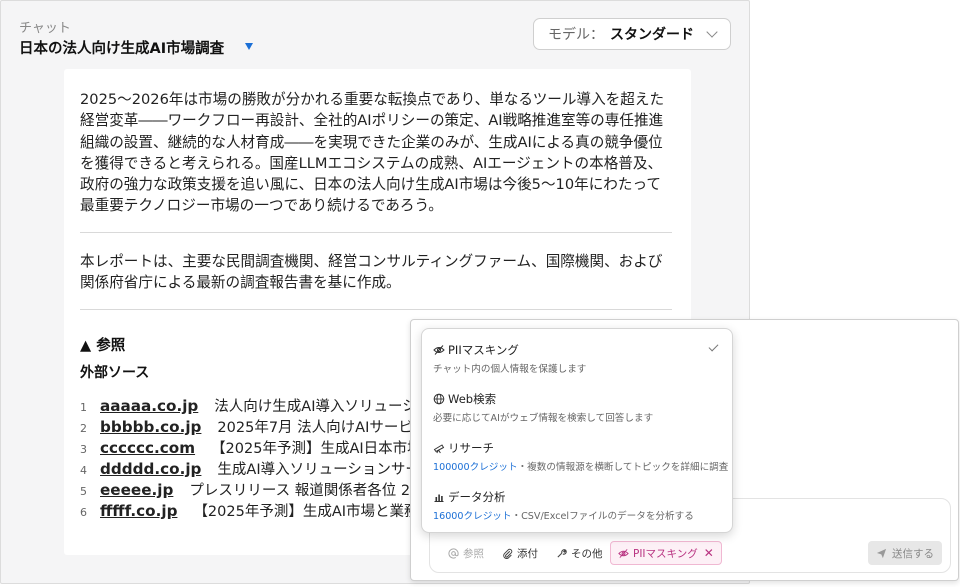 The image size is (960, 587). Describe the element at coordinates (121, 47) in the screenshot. I see `chat-title: 日本の法人向け生成AI市場調査` at that location.